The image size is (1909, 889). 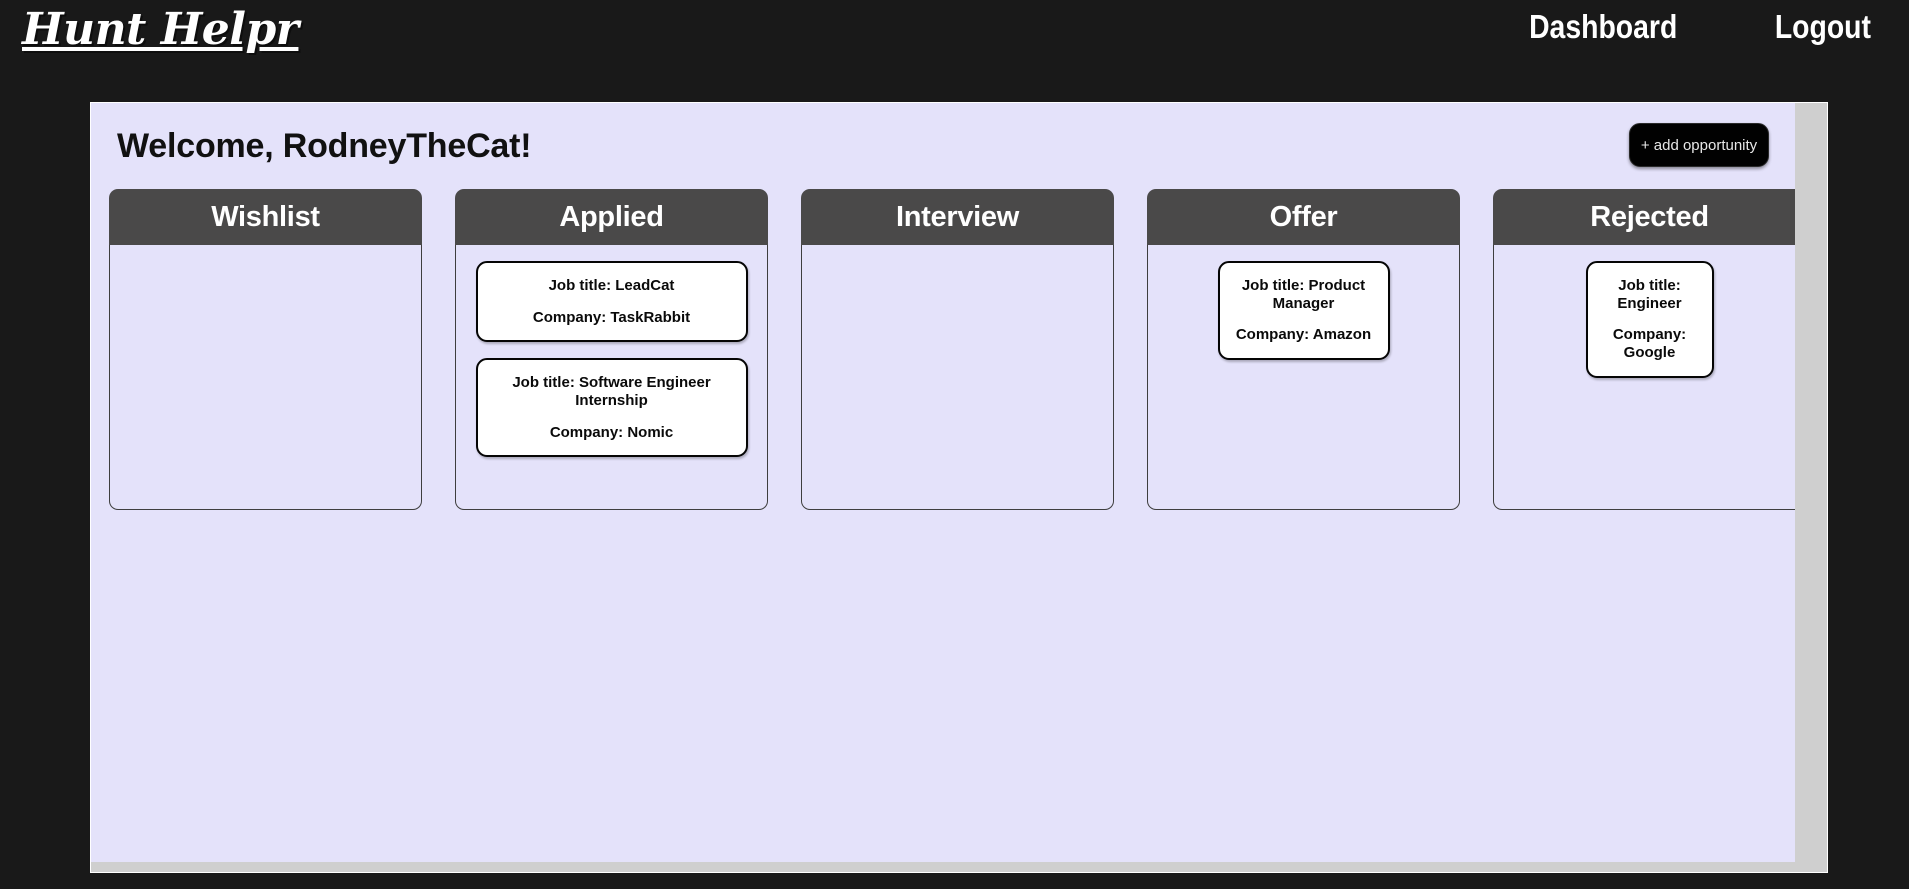 What do you see at coordinates (1303, 294) in the screenshot?
I see `job-card-title: Job title: Product Manager` at bounding box center [1303, 294].